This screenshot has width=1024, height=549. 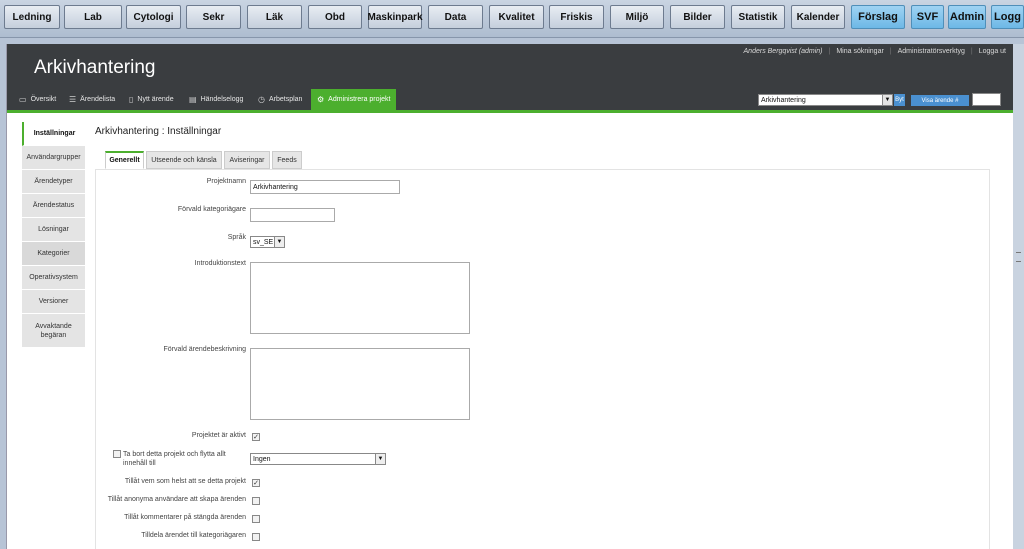 I want to click on tab-aviseringar: Aviseringar, so click(x=247, y=160).